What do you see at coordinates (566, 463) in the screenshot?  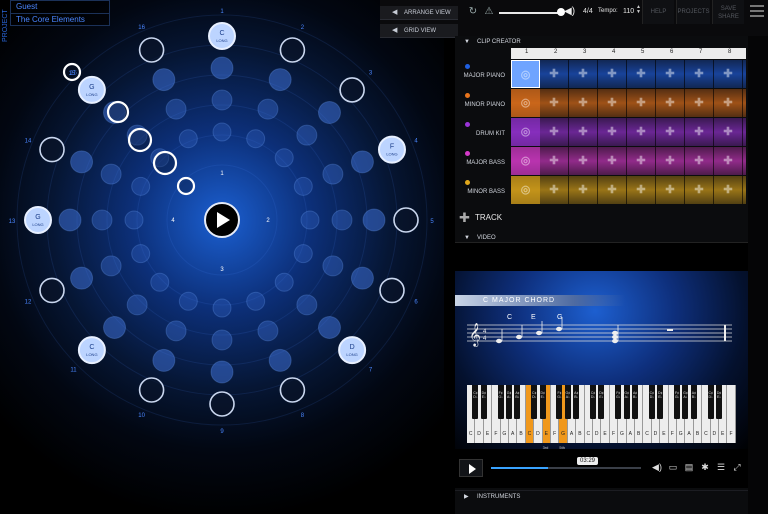 I see `video-progress-bar: 03:29` at bounding box center [566, 463].